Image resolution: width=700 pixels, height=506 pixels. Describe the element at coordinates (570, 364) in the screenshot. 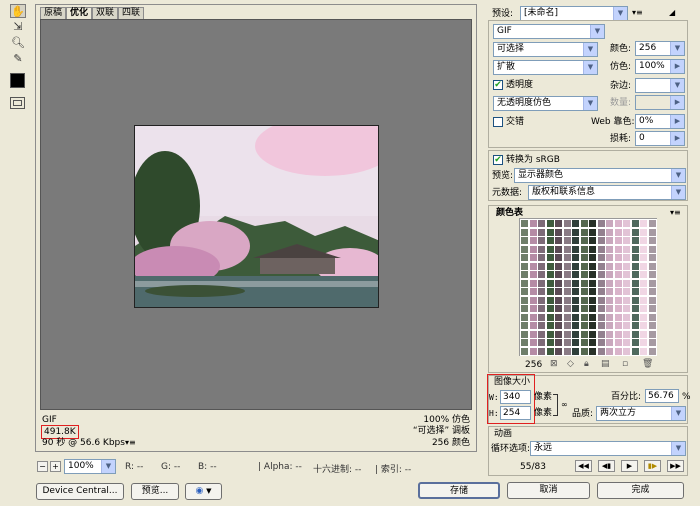

I see `web-shift-icon: ◇` at that location.